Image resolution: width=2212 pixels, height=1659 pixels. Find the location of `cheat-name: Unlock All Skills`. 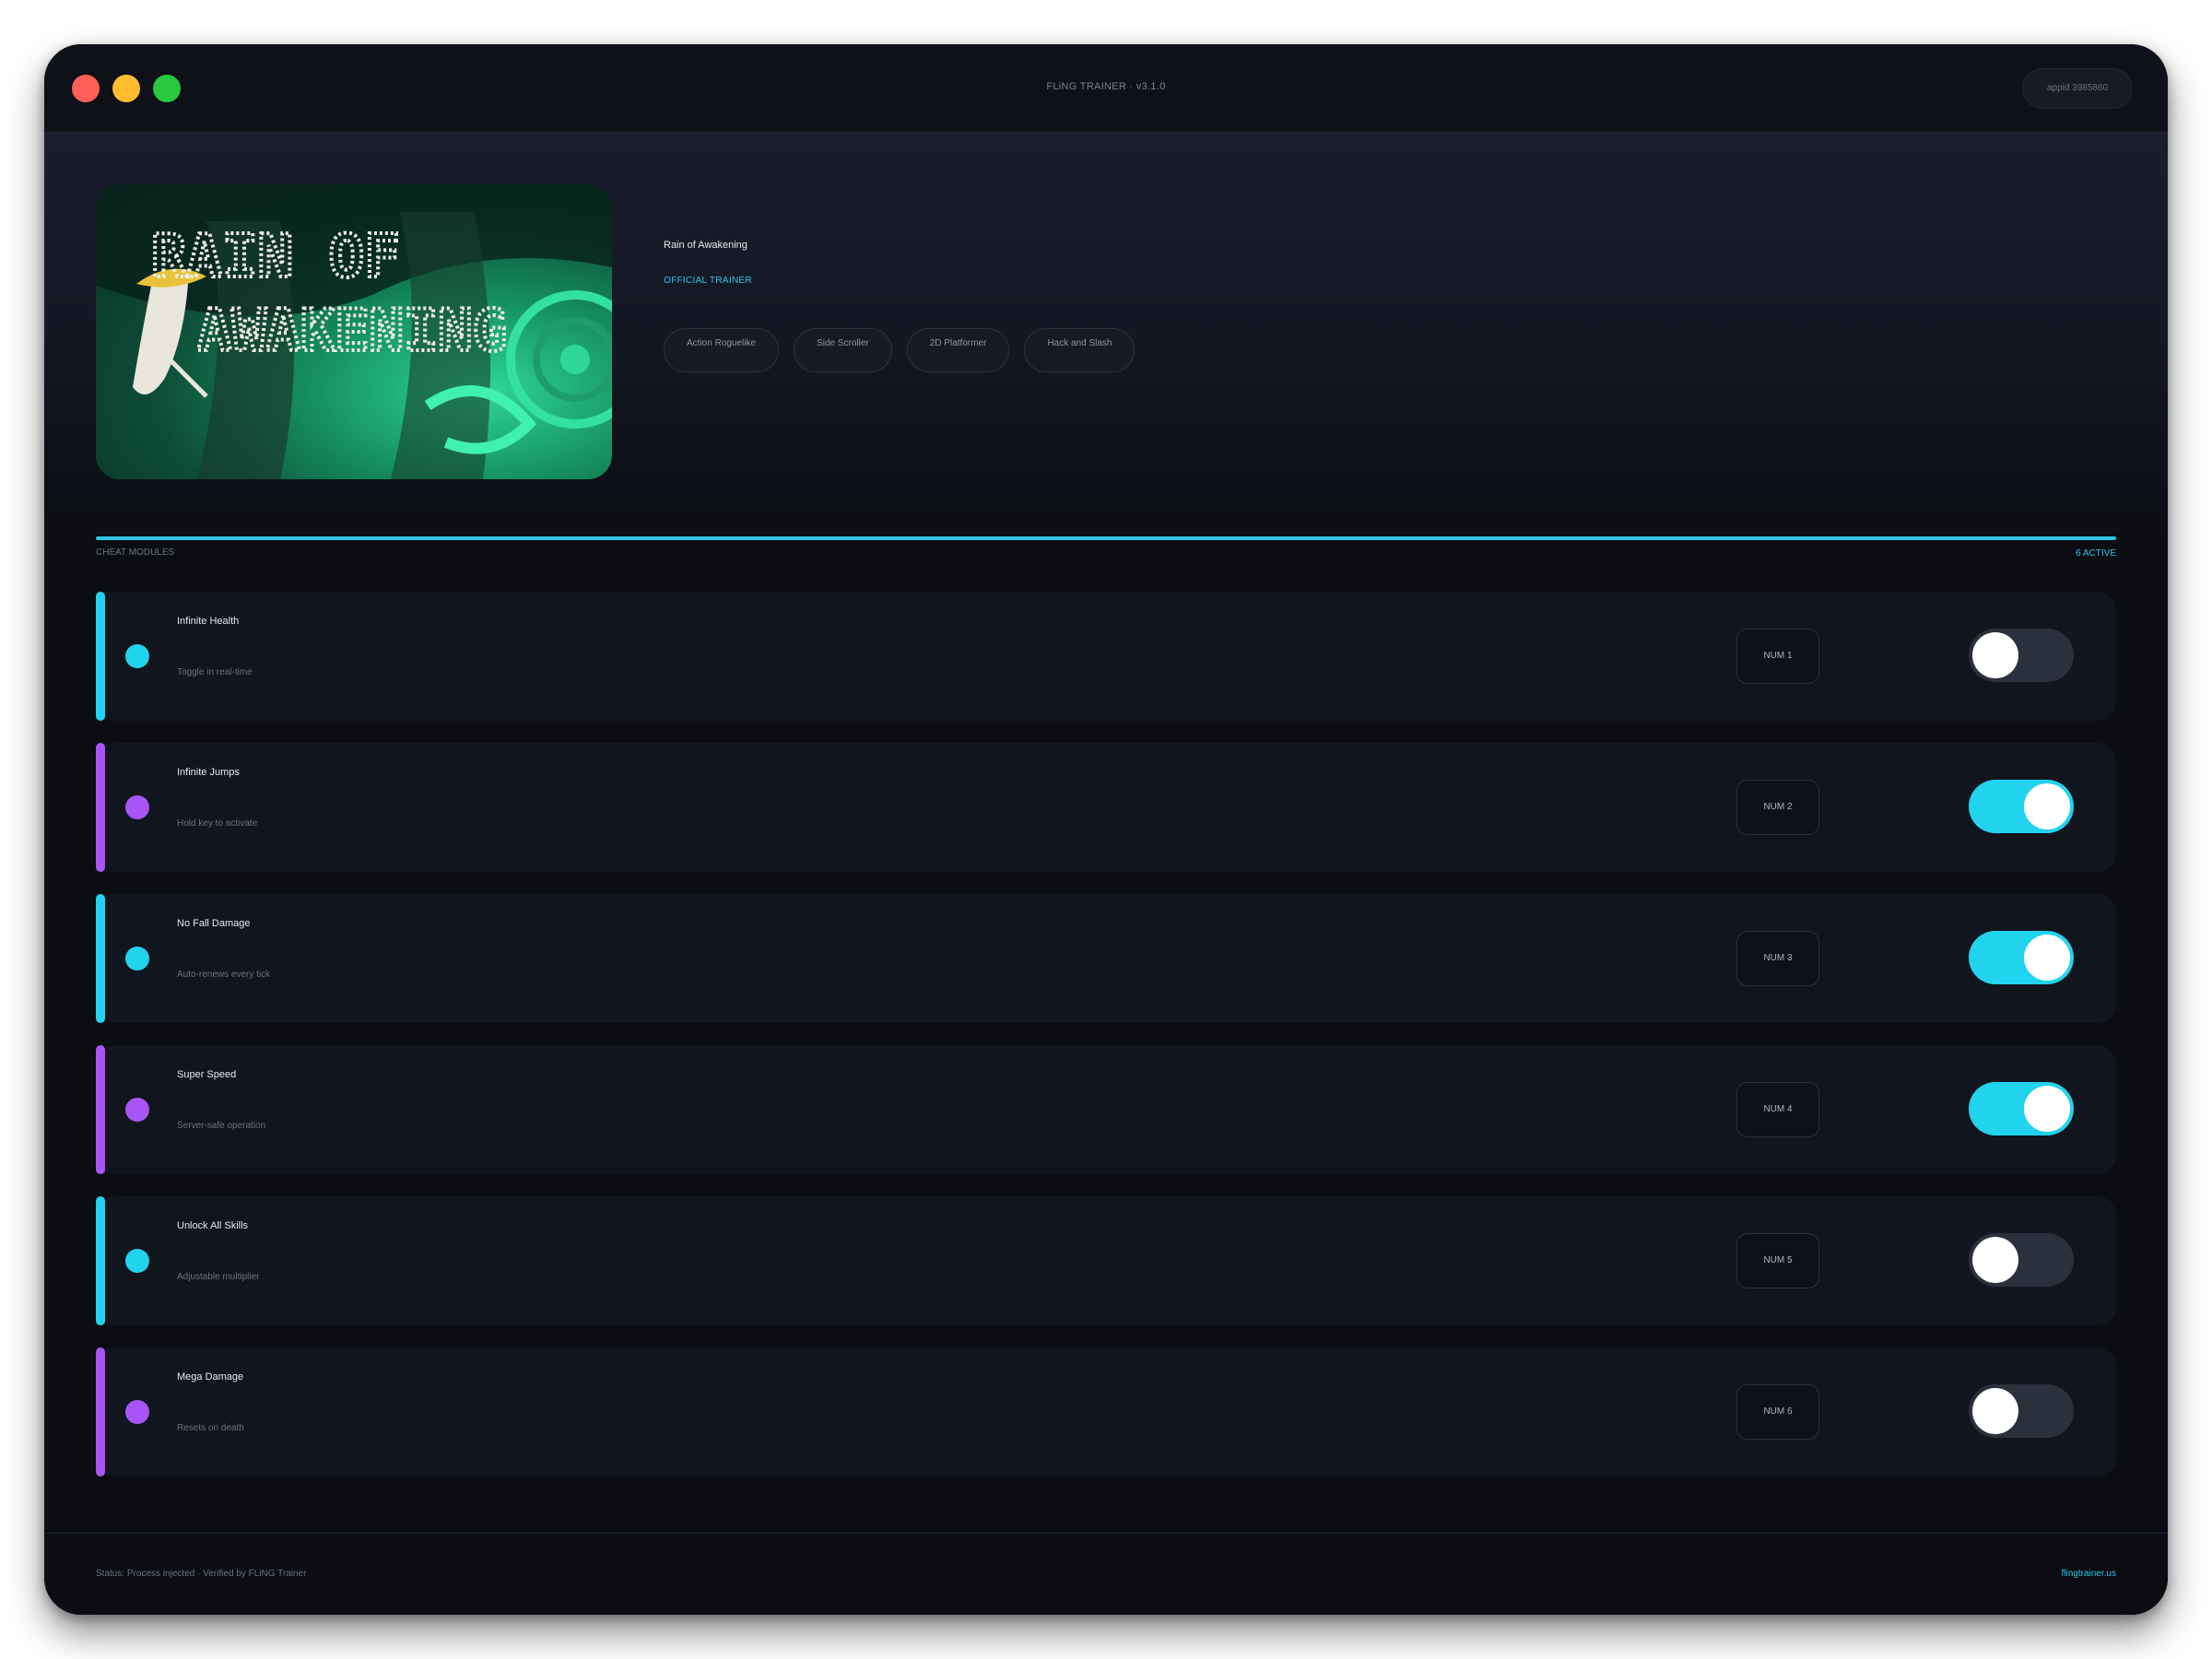

cheat-name: Unlock All Skills is located at coordinates (213, 1225).